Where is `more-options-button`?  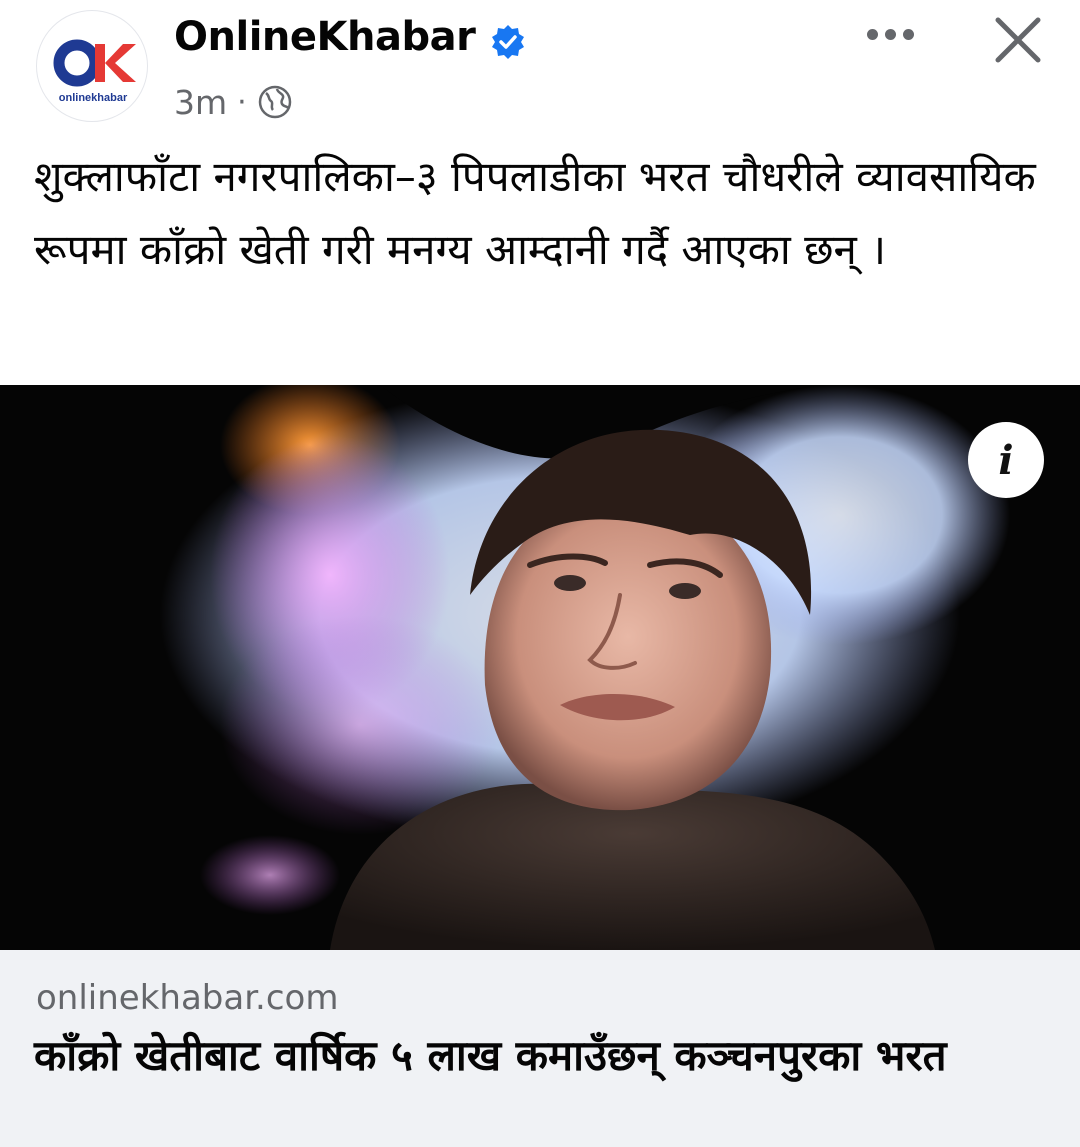 more-options-button is located at coordinates (890, 34).